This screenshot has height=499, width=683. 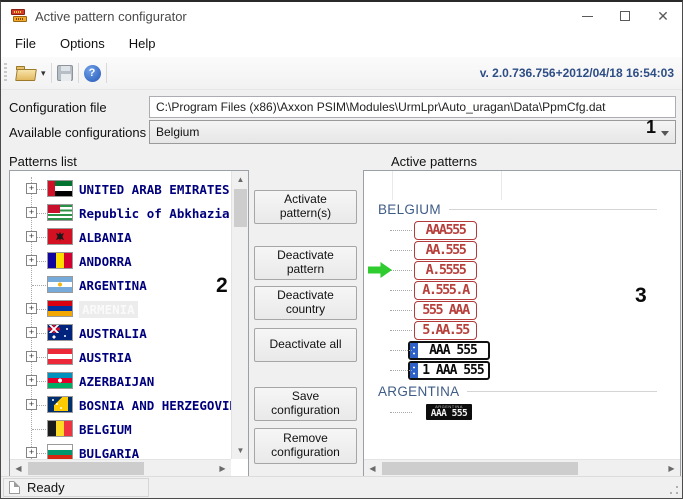 I want to click on tree-item-australia: + AUSTRALIA, so click(x=120, y=333).